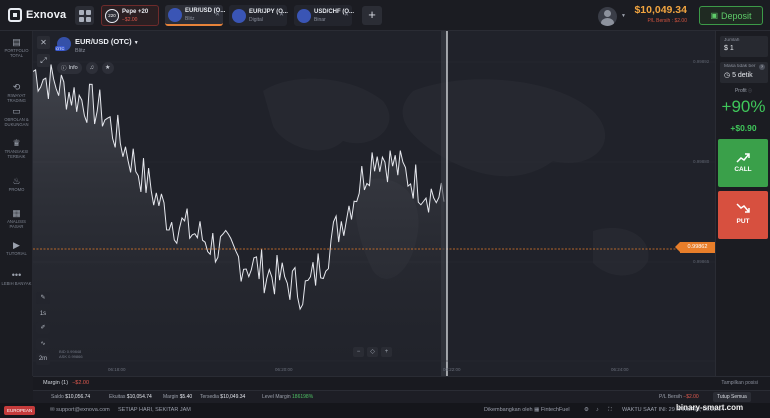 This screenshot has width=770, height=418. Describe the element at coordinates (740, 91) in the screenshot. I see `profit-label: Profit` at that location.